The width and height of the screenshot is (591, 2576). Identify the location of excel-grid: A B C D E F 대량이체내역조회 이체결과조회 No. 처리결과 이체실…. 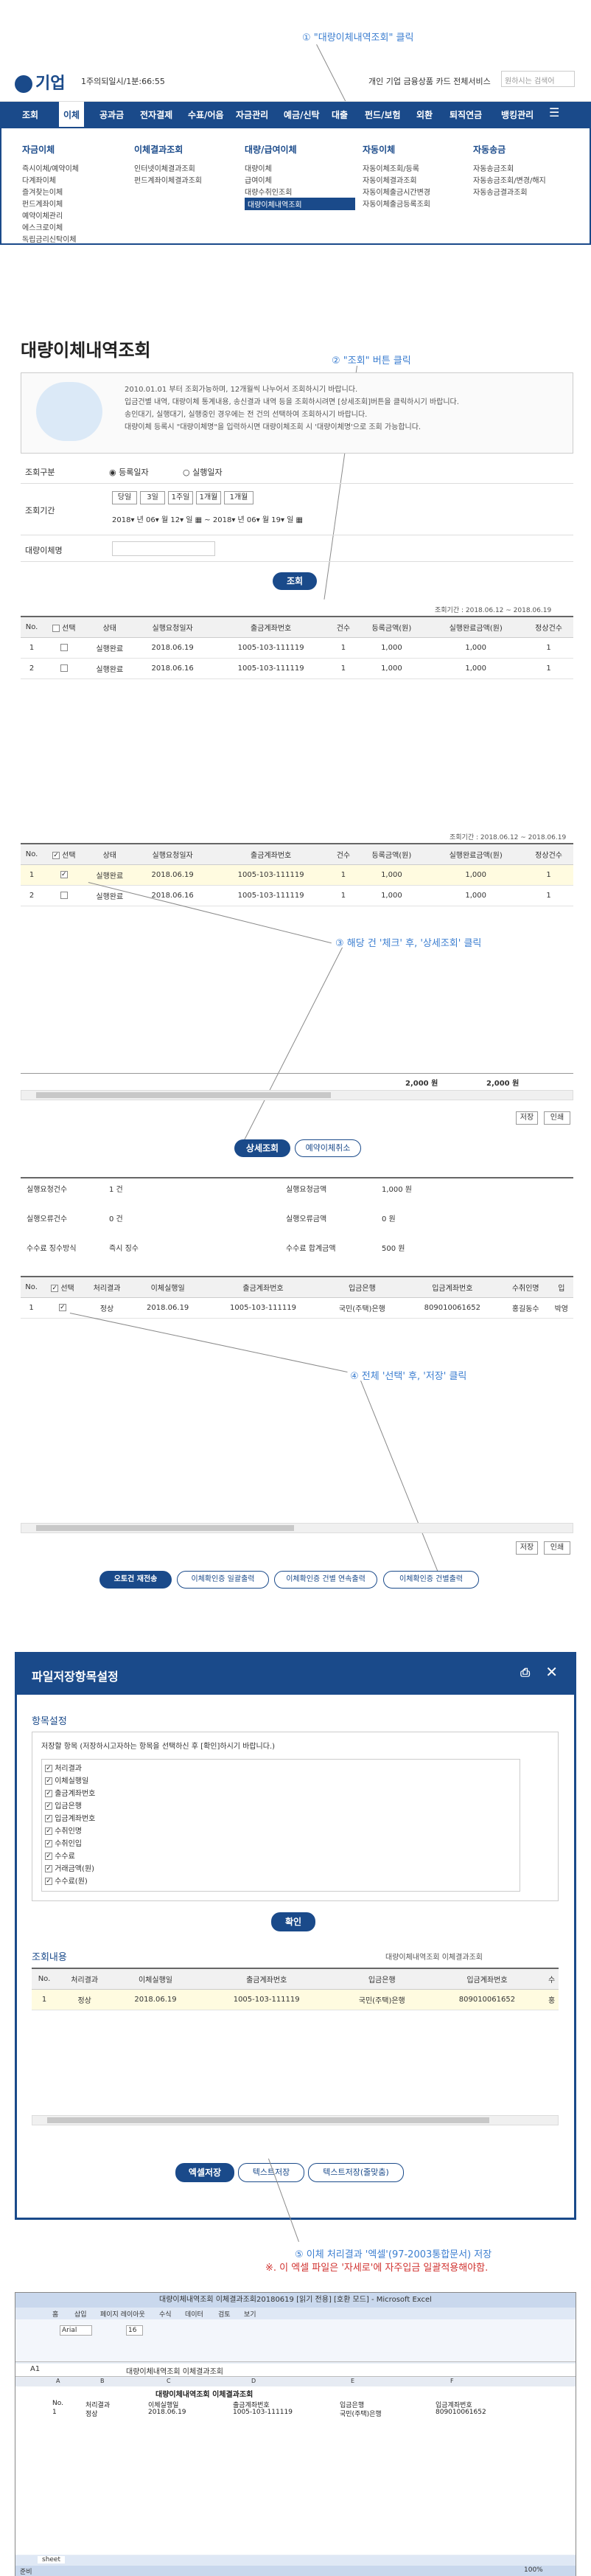
(295, 2466).